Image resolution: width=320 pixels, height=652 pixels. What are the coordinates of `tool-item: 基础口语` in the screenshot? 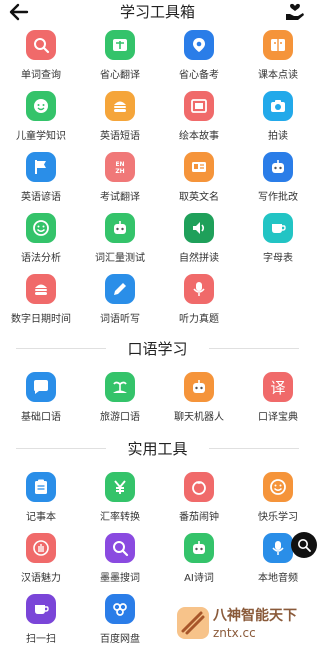 It's located at (41, 398).